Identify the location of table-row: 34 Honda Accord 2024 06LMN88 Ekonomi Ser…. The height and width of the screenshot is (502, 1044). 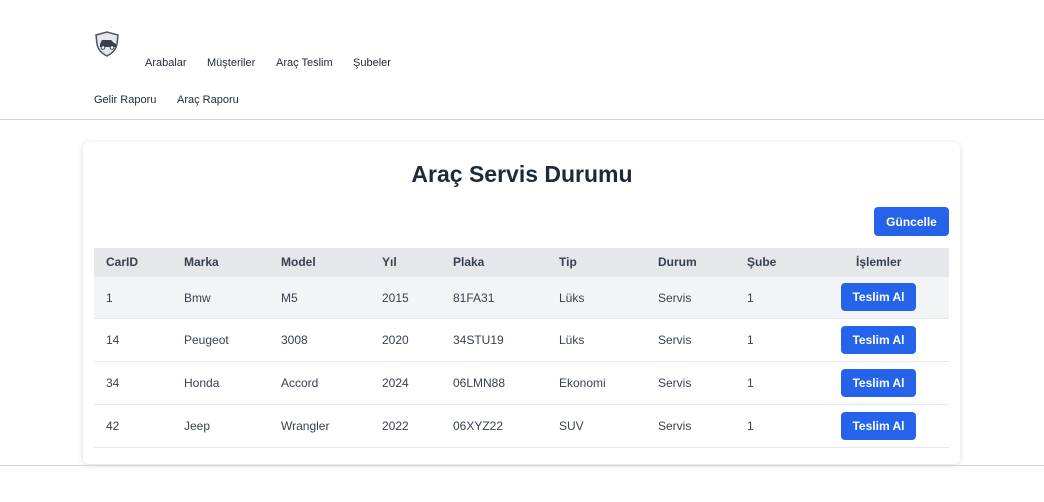
(521, 383).